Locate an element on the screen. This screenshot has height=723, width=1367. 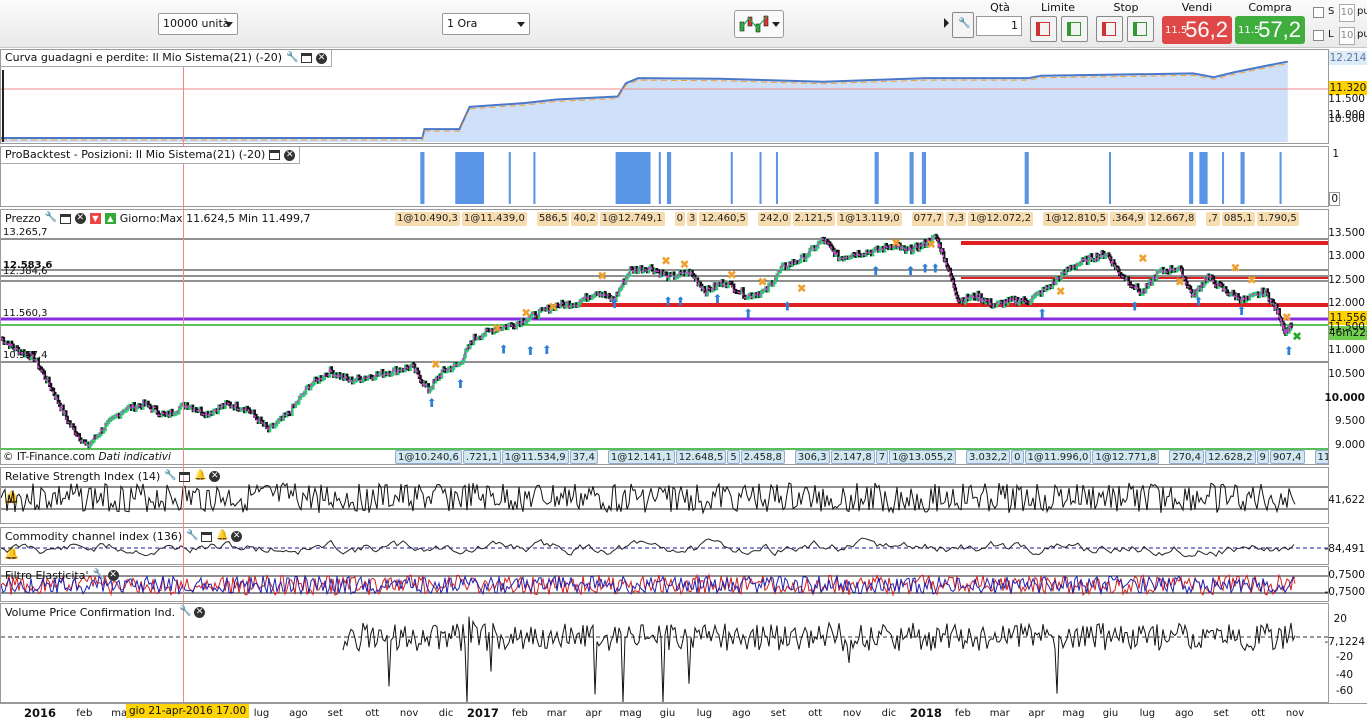
sell-order-label: 1@13.055,2 is located at coordinates (922, 457).